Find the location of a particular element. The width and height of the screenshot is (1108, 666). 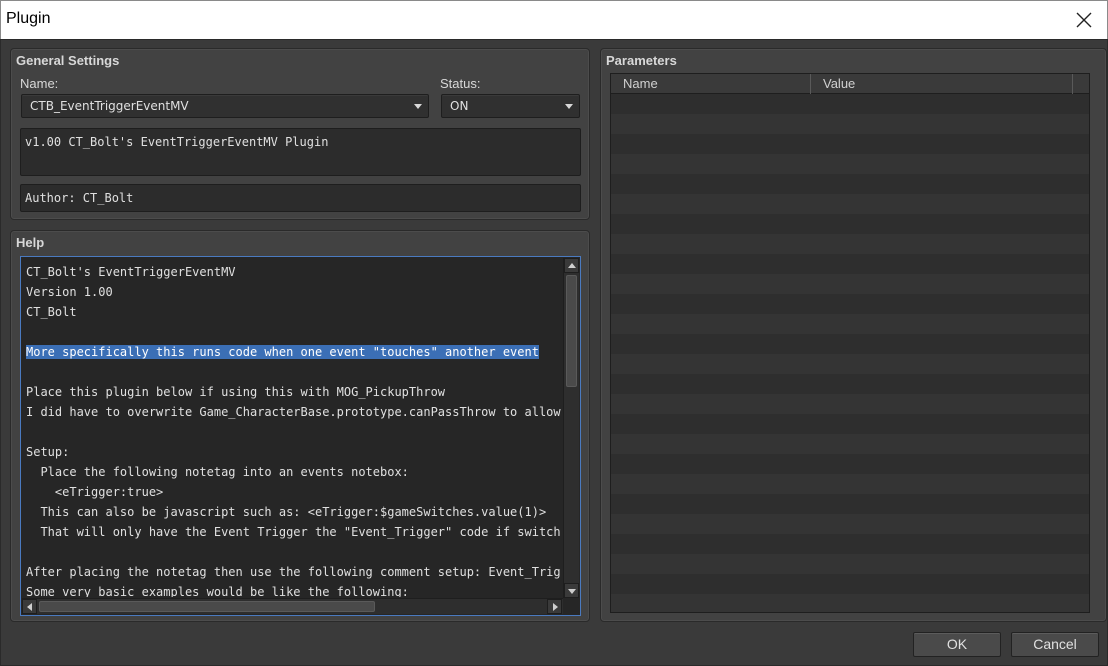

status-select-value: ON is located at coordinates (459, 106).